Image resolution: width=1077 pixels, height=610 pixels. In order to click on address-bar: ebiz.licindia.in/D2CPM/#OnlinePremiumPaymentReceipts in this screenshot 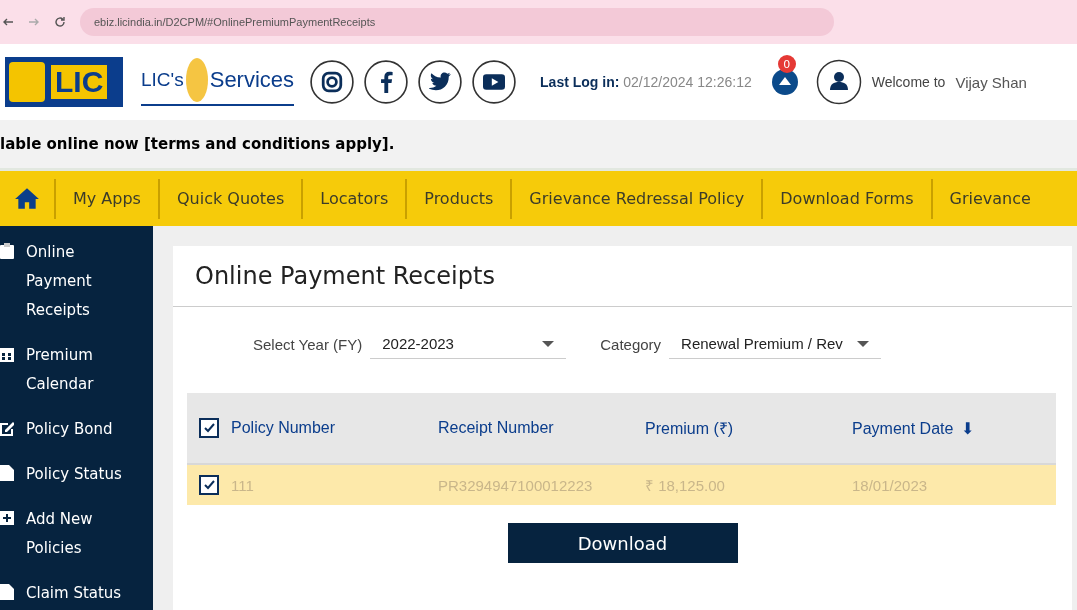, I will do `click(457, 22)`.